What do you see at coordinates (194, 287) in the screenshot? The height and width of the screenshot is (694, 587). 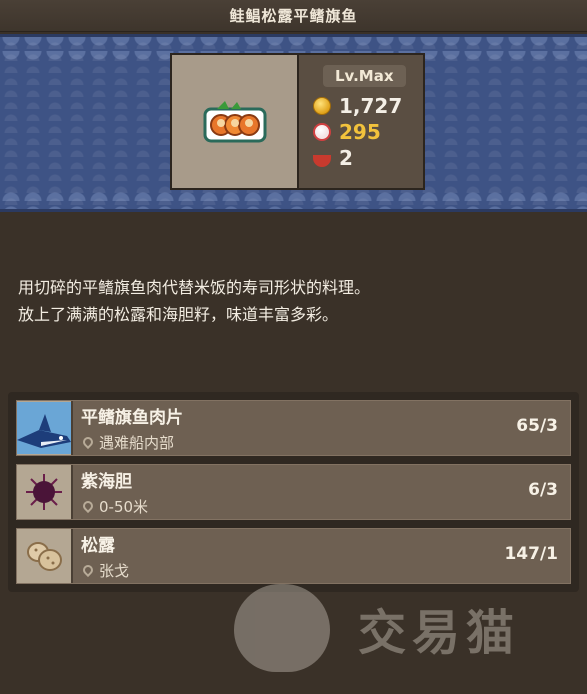 I see `description-line: 用切碎的平鳍旗鱼肉代替米饭的寿司形状的料理。` at bounding box center [194, 287].